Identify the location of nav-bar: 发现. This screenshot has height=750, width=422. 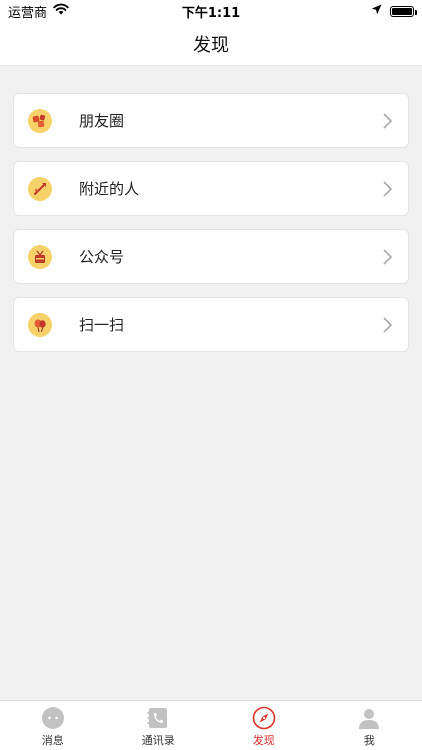
(211, 44).